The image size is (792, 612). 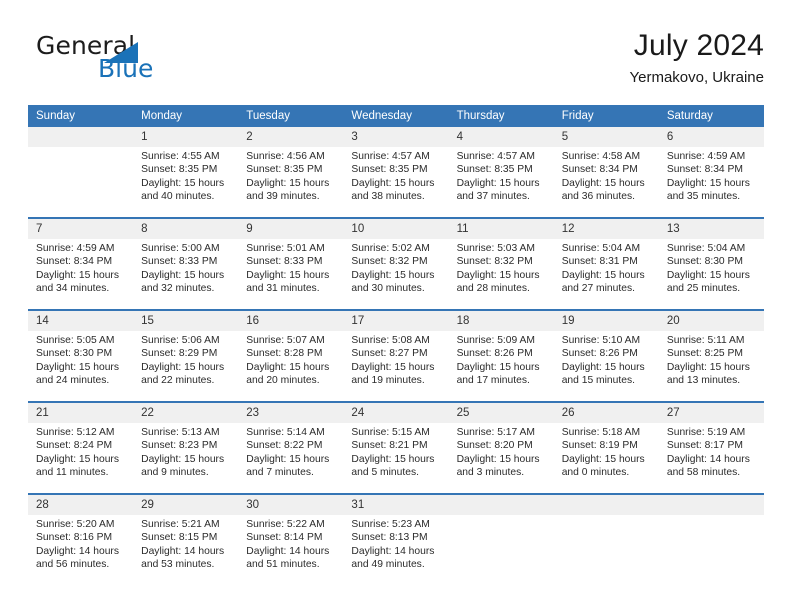 I want to click on location-subtitle: Yermakovo, Ukraine, so click(x=696, y=77).